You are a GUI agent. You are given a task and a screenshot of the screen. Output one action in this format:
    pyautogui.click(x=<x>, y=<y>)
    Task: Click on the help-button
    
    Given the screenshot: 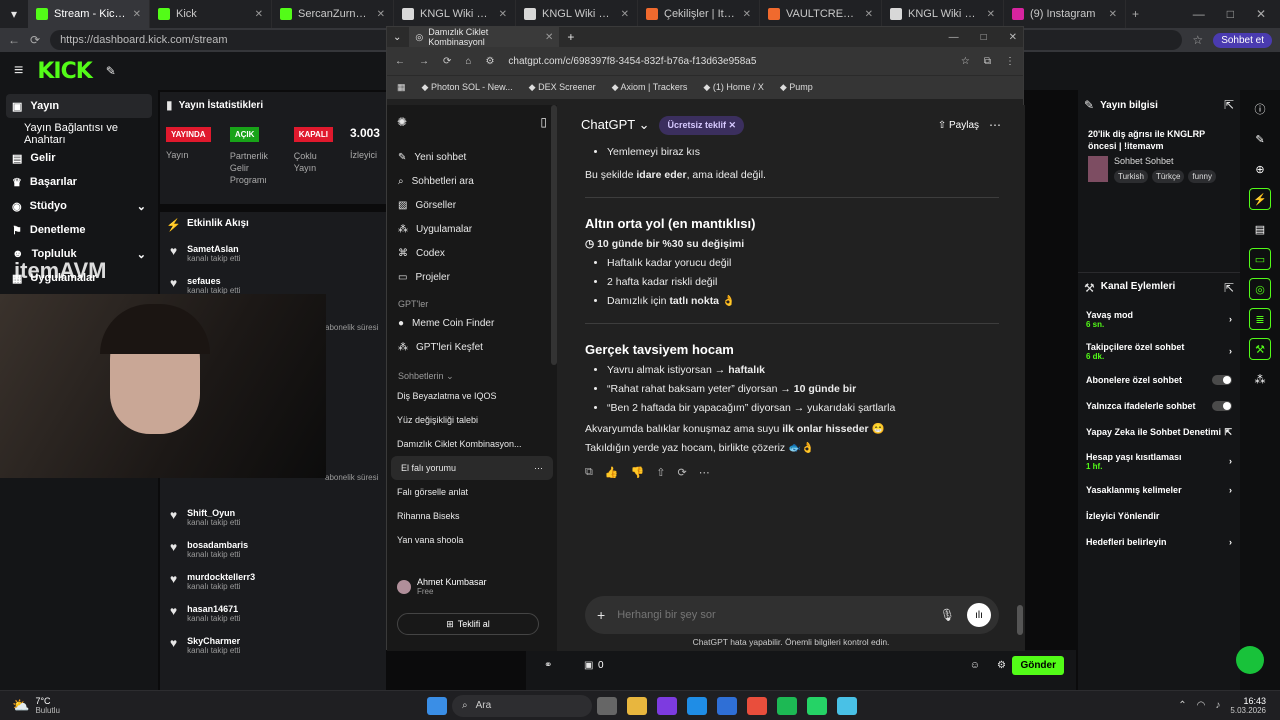 What is the action you would take?
    pyautogui.click(x=1250, y=660)
    